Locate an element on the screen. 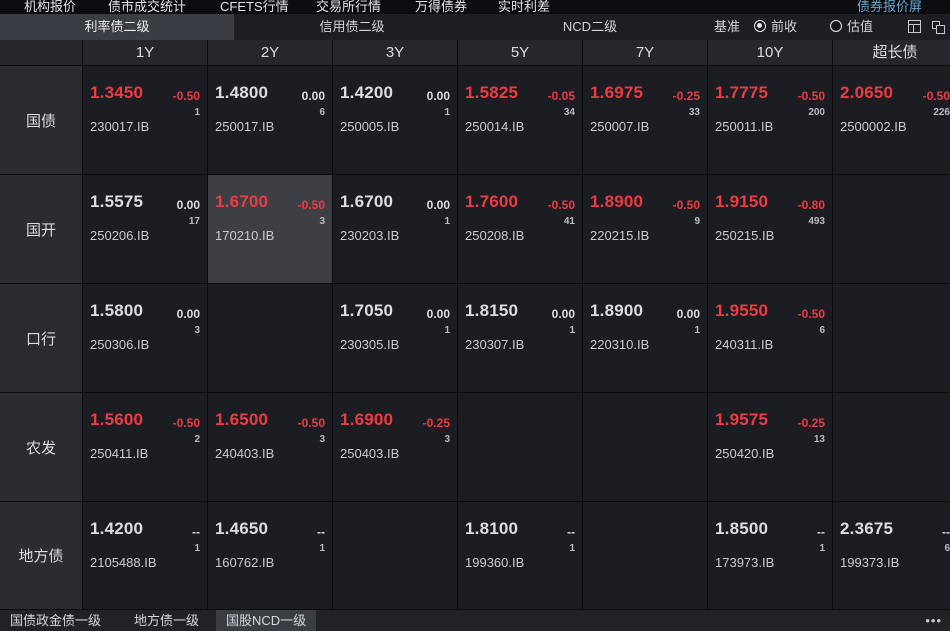  more-icon: ••• is located at coordinates (933, 620).